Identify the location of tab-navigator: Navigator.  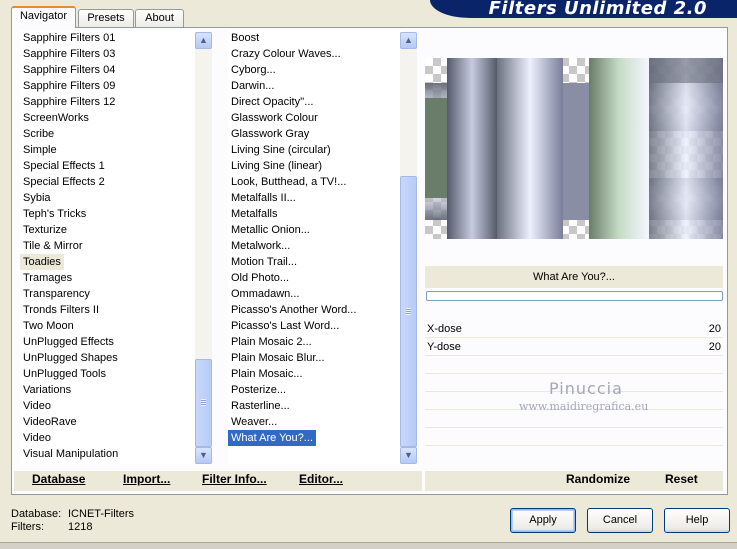
(43, 17).